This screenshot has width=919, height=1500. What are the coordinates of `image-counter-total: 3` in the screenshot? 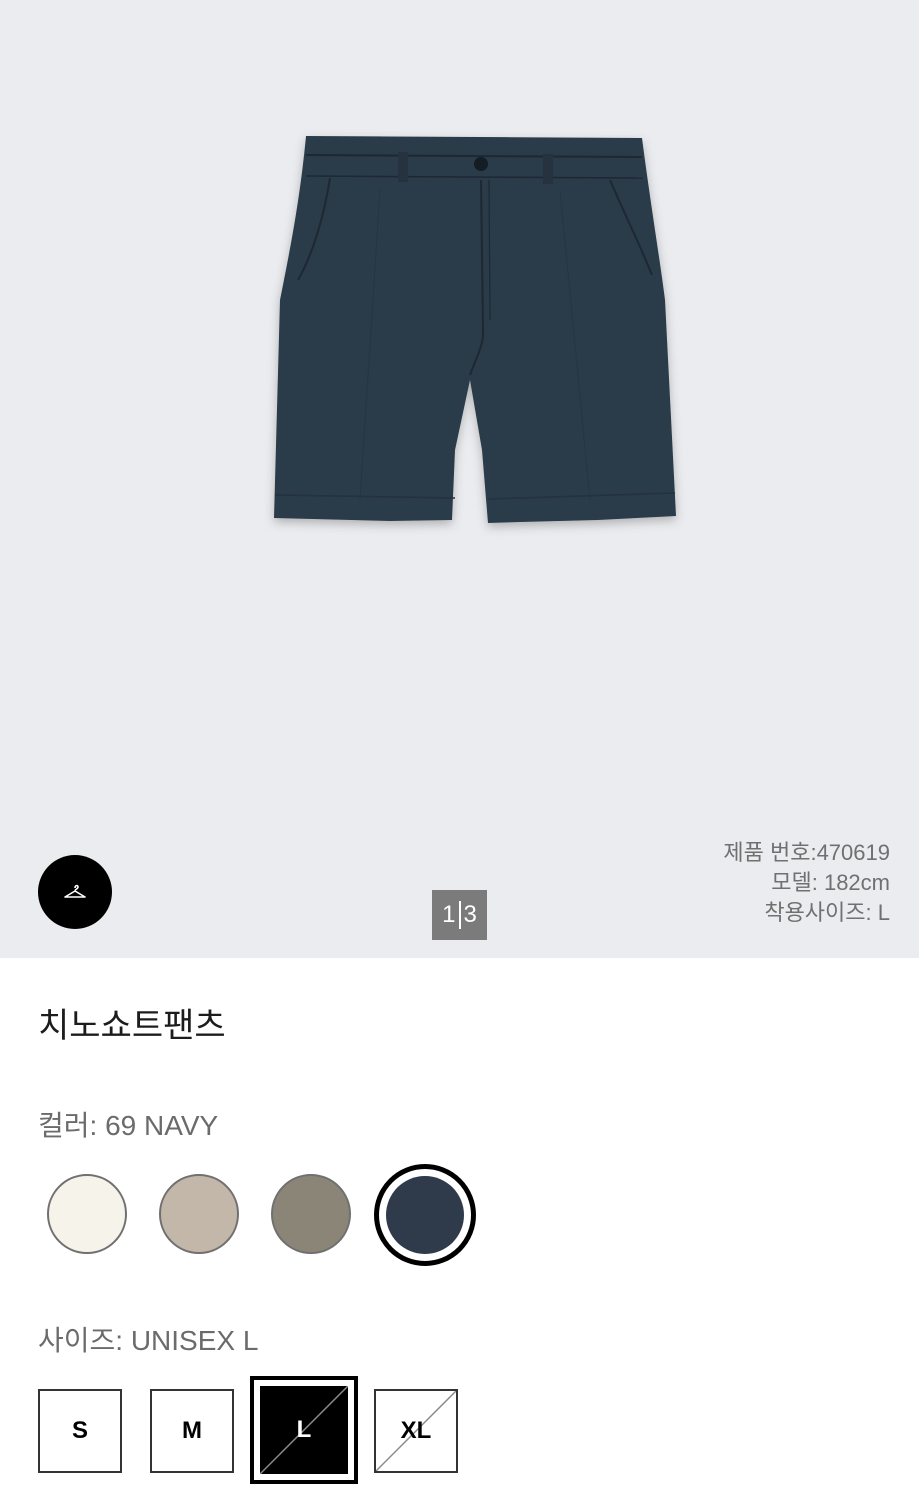 It's located at (470, 914).